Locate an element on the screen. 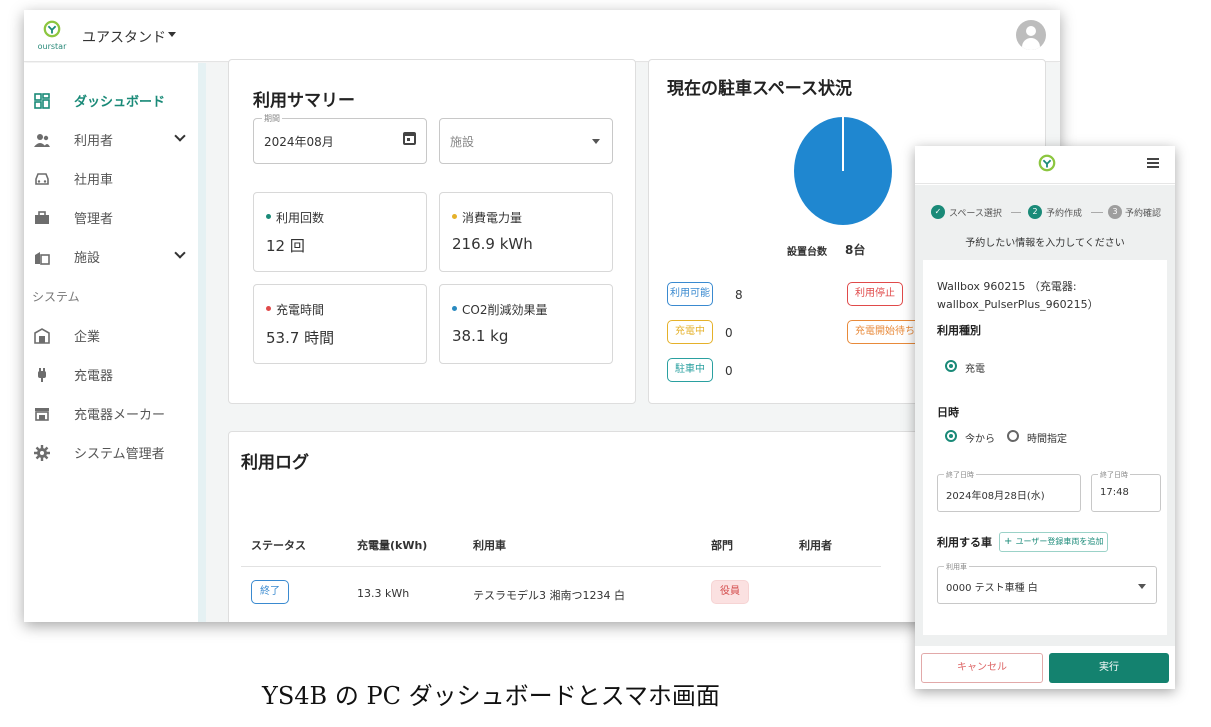  end-date-field-label: 終了日時 is located at coordinates (960, 475).